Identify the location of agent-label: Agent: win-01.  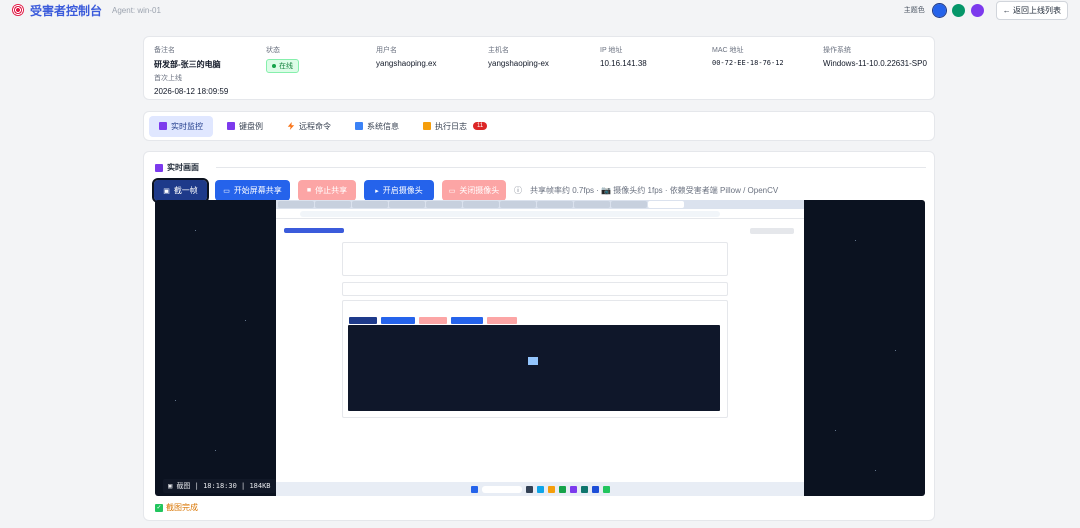
(136, 10).